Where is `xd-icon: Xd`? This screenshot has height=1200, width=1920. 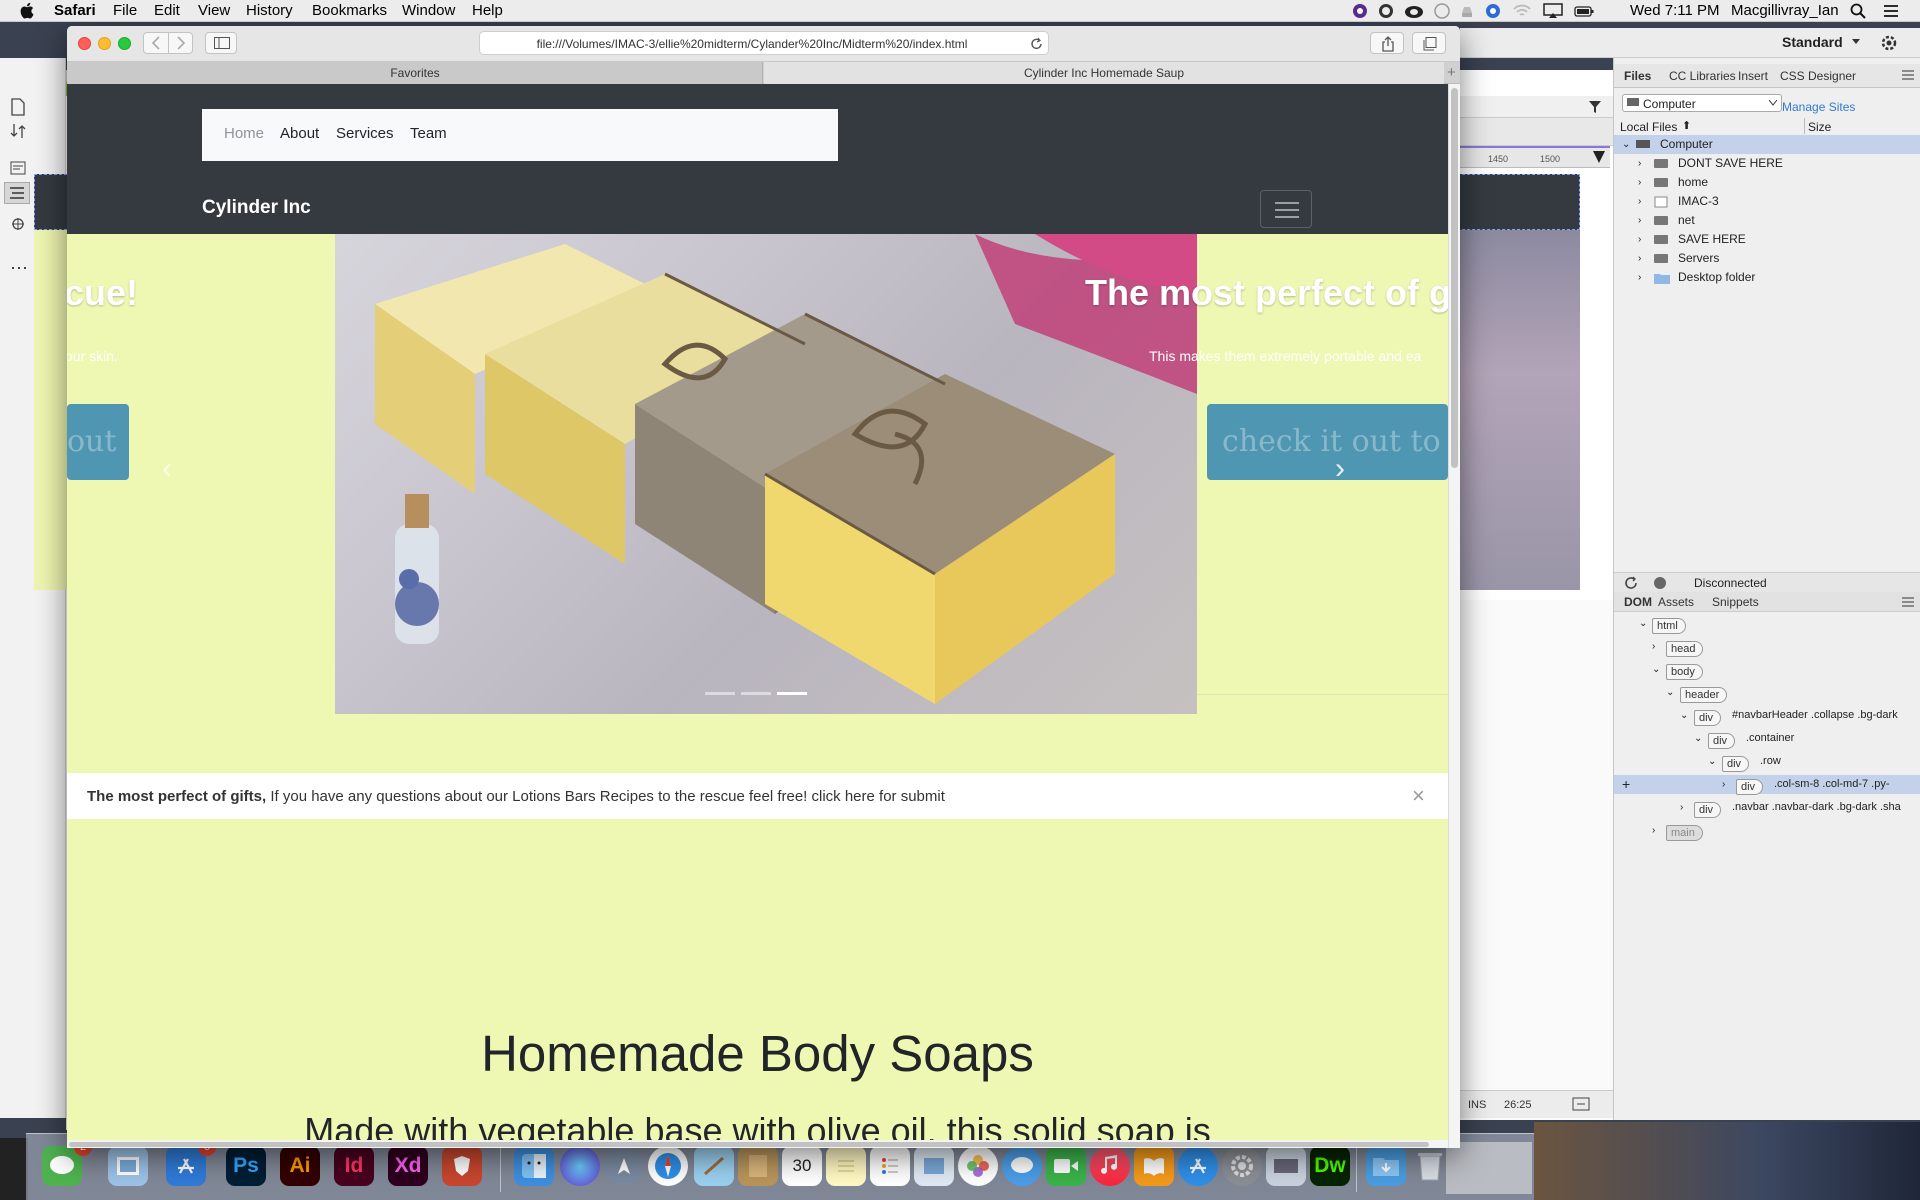
xd-icon: Xd is located at coordinates (408, 1166).